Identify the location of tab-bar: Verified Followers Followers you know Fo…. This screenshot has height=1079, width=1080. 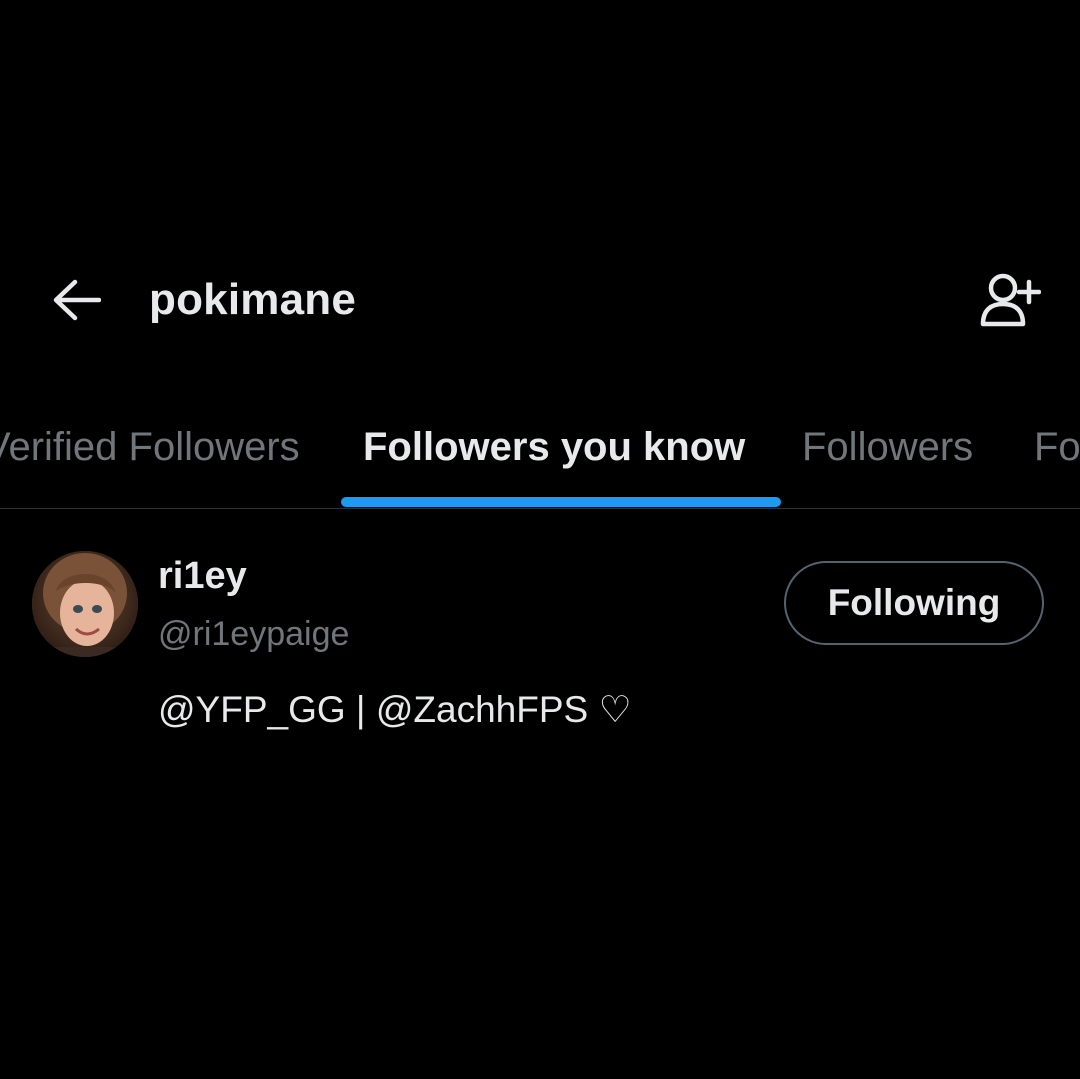
(540, 459).